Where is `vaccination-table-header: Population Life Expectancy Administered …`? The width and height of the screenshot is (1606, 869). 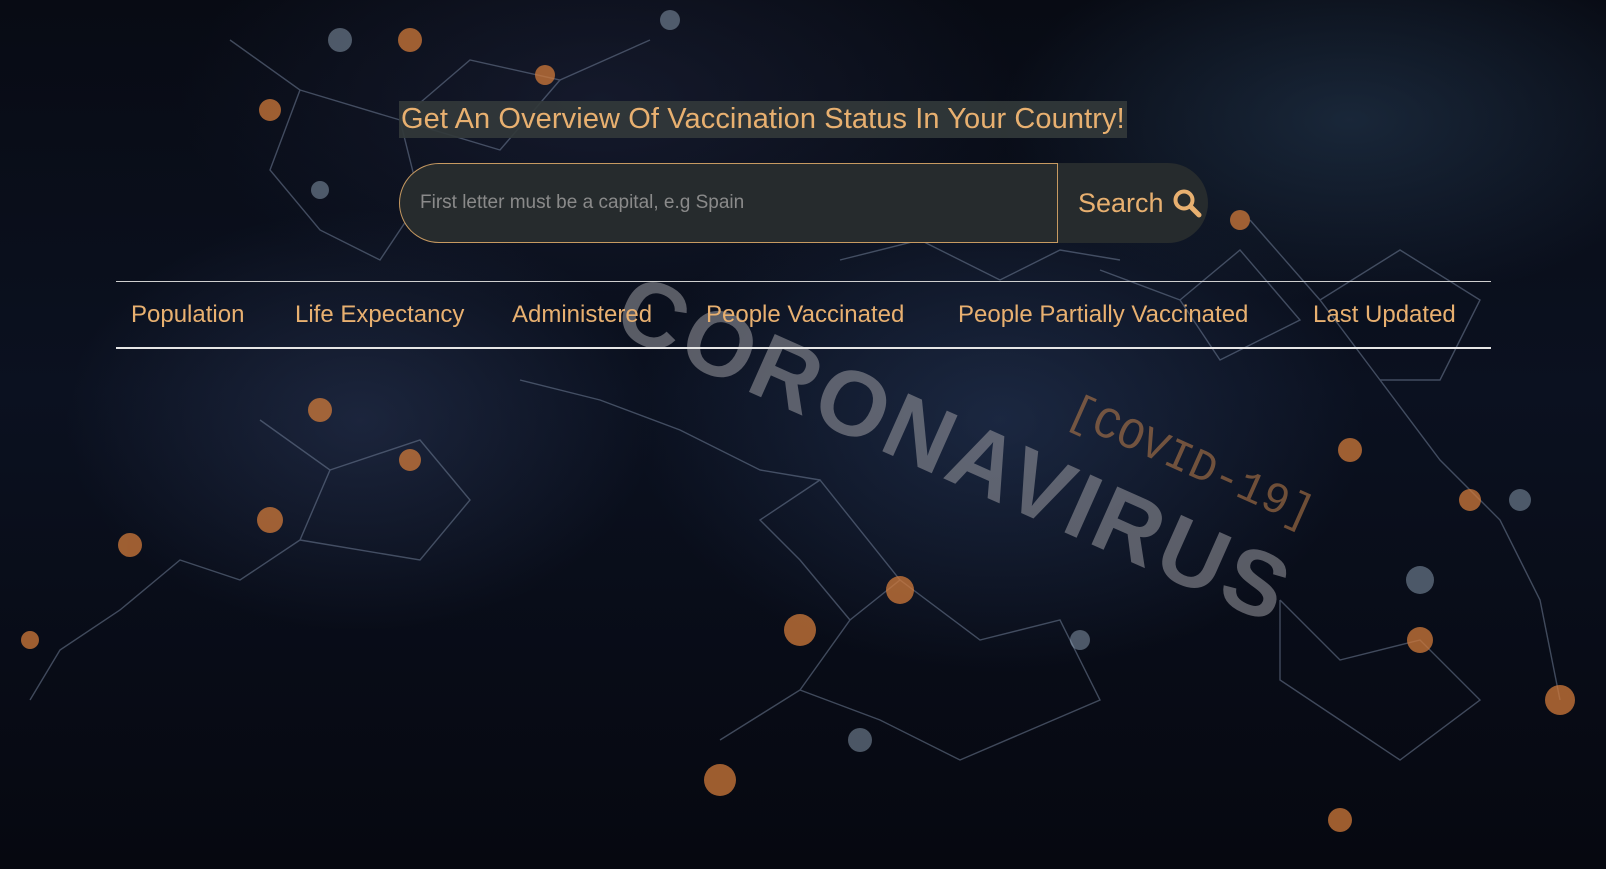
vaccination-table-header: Population Life Expectancy Administered … is located at coordinates (803, 315).